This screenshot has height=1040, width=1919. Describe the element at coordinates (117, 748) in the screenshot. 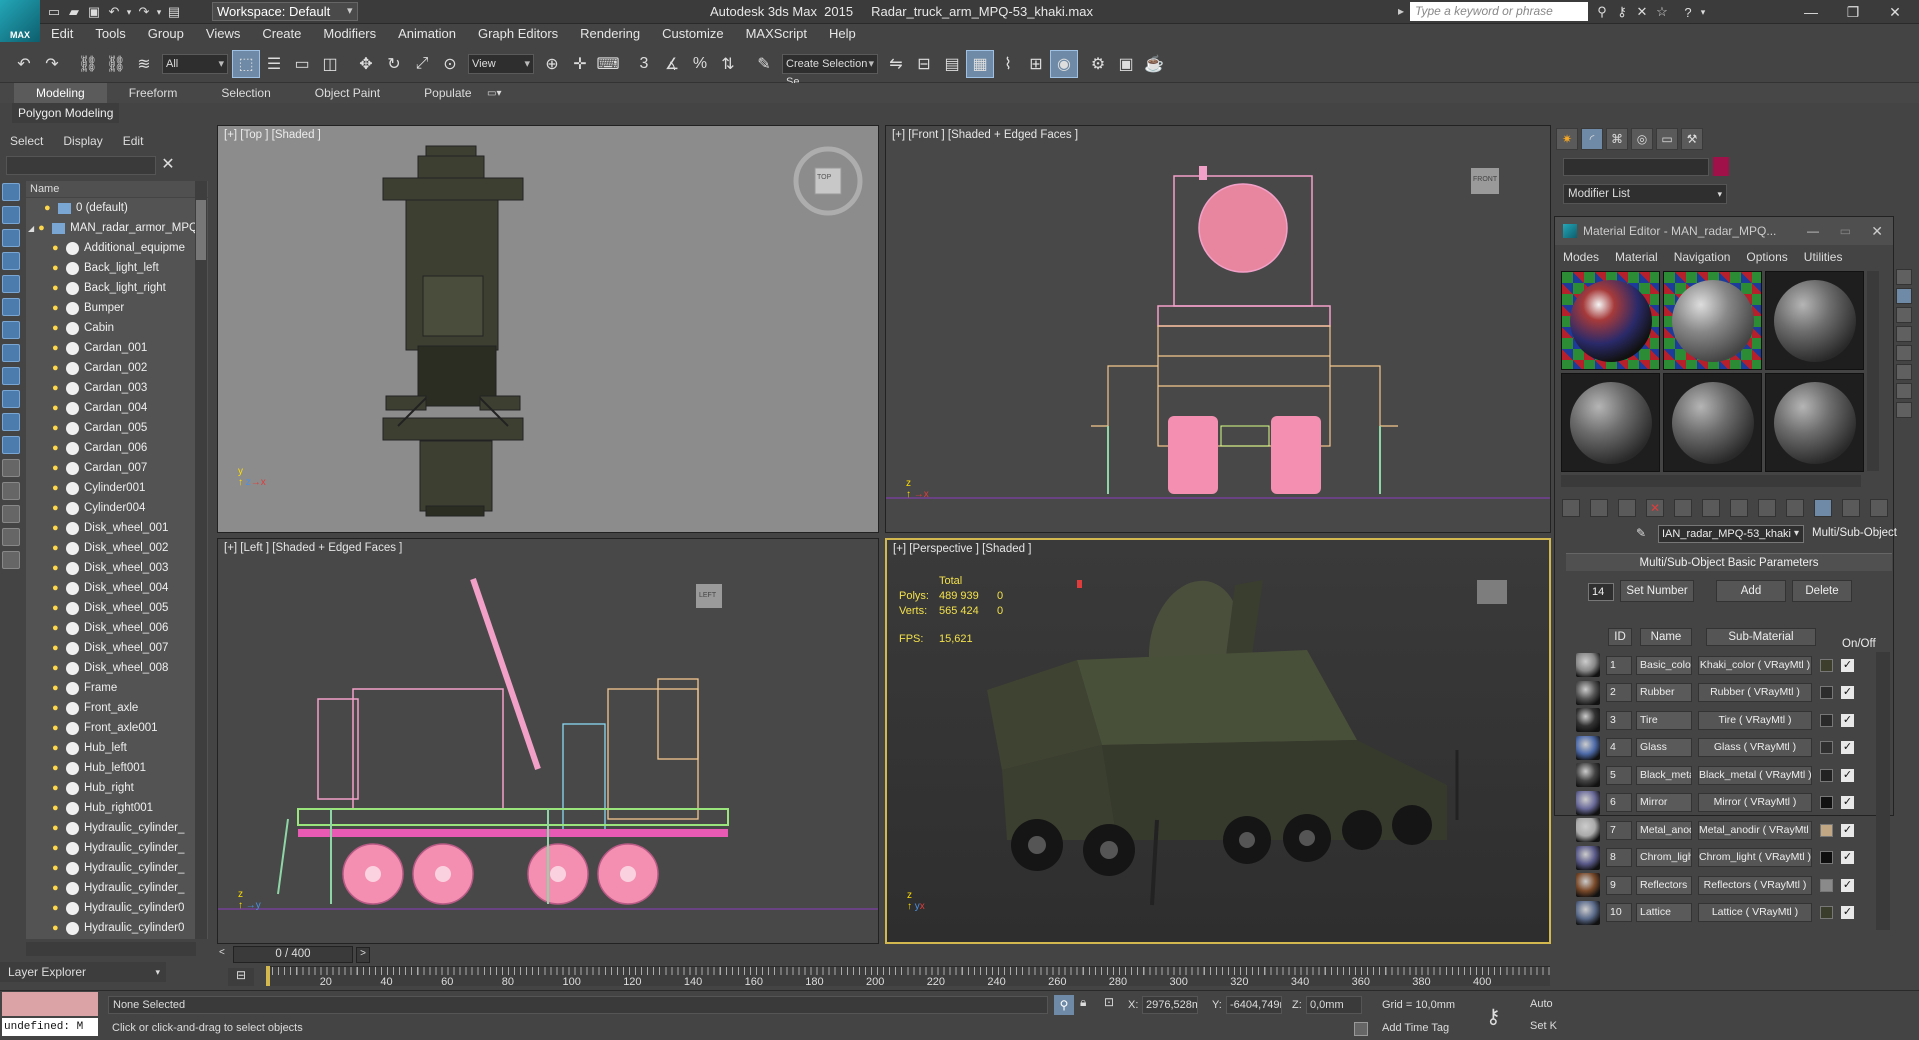

I see `scene-object-row: ● Hub_left` at that location.